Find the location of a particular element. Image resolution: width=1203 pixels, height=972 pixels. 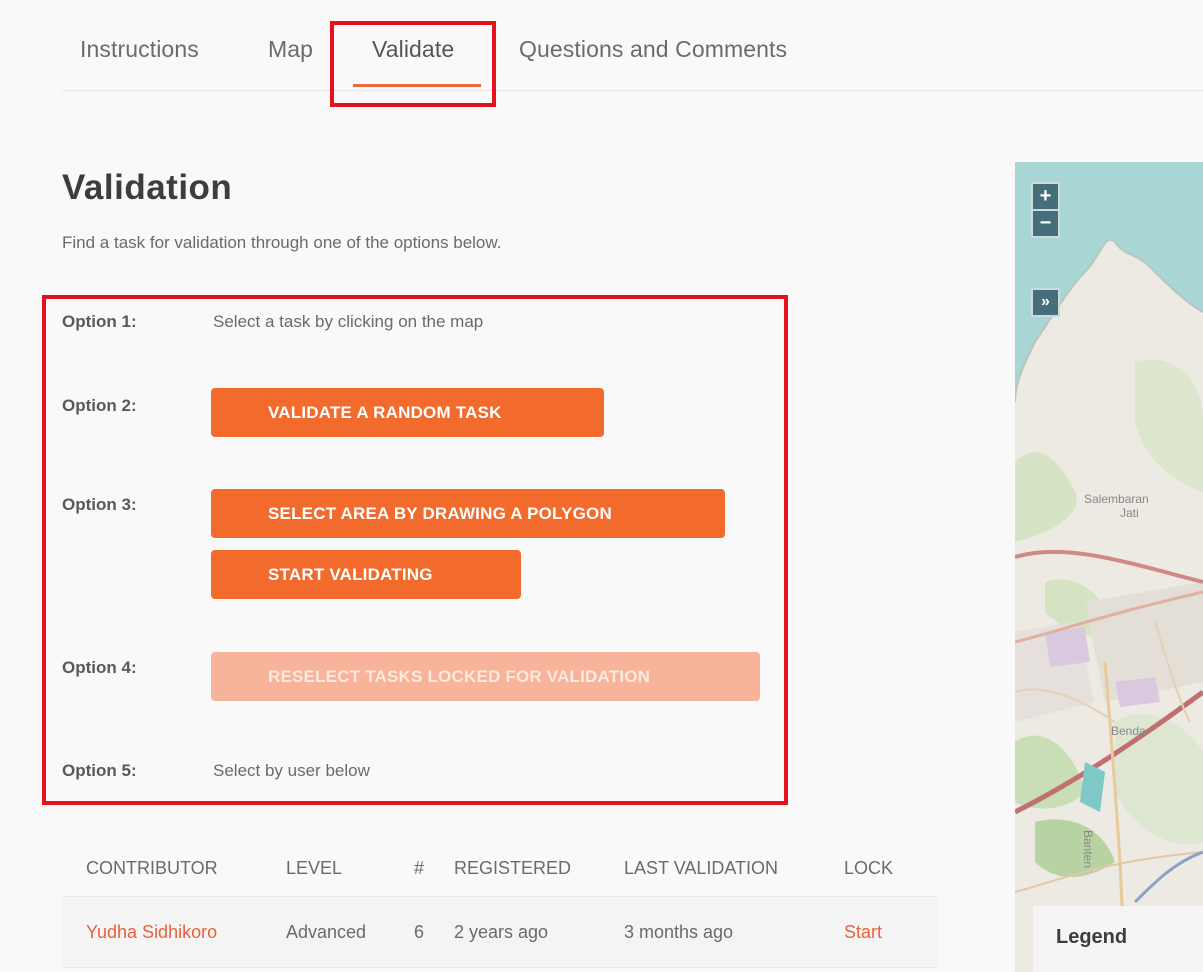

legend-title: Legend is located at coordinates (1092, 937).